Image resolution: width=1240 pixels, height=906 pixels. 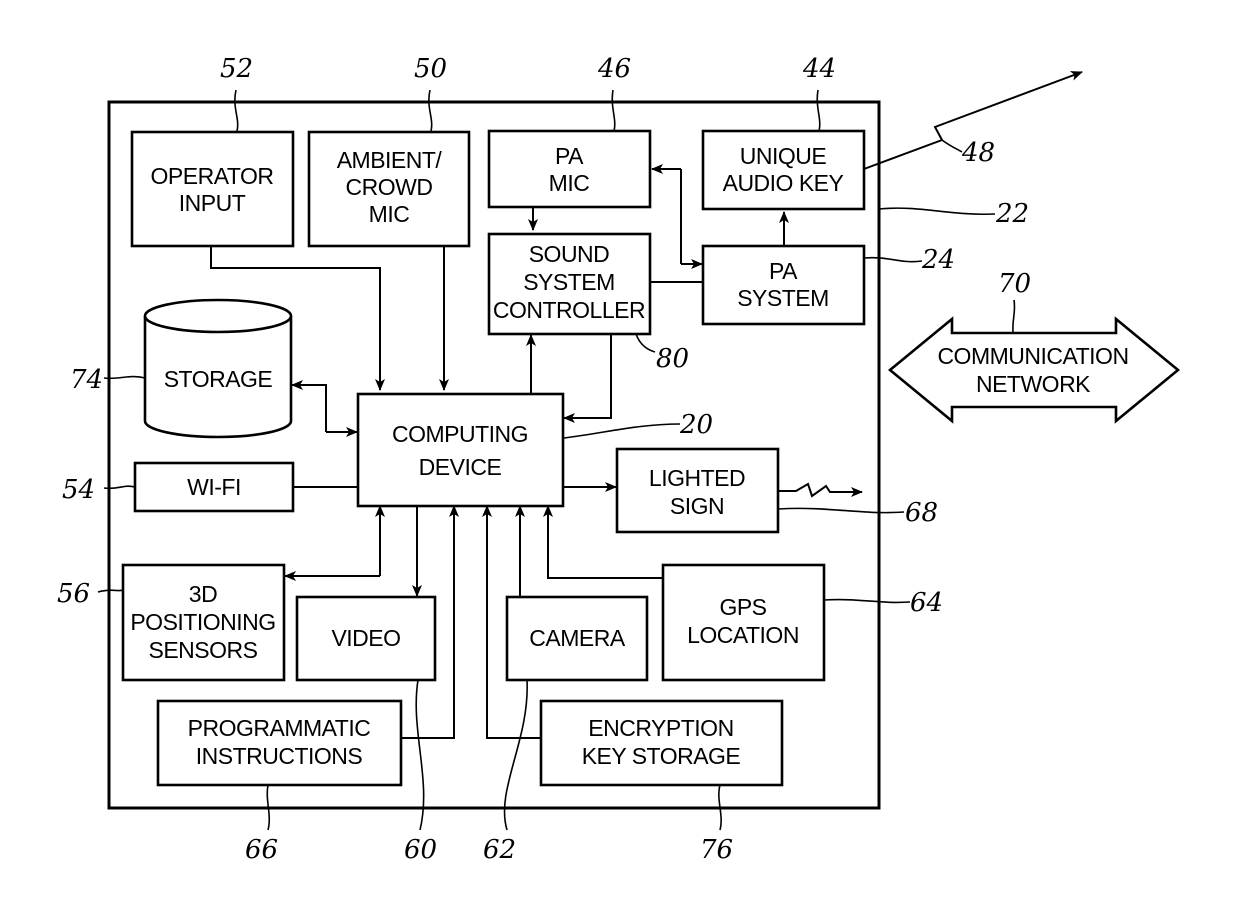 I want to click on ref-70: 70, so click(x=1014, y=284).